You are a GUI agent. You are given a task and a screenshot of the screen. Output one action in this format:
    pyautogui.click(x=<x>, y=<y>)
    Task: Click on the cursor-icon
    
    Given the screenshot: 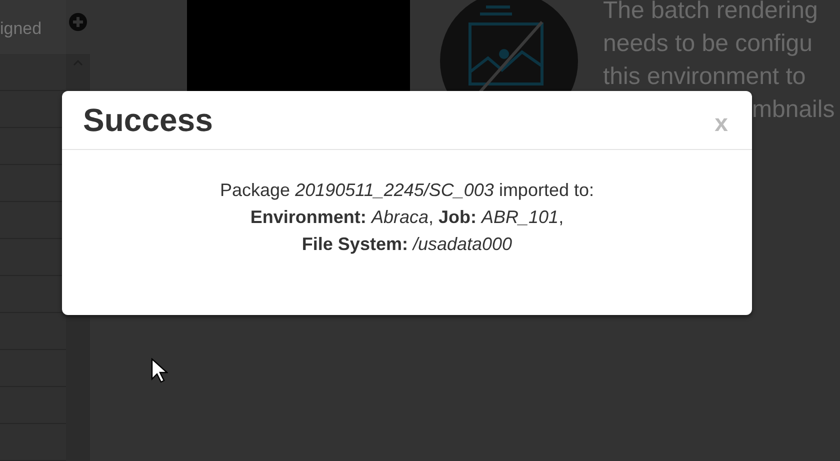 What is the action you would take?
    pyautogui.click(x=159, y=371)
    